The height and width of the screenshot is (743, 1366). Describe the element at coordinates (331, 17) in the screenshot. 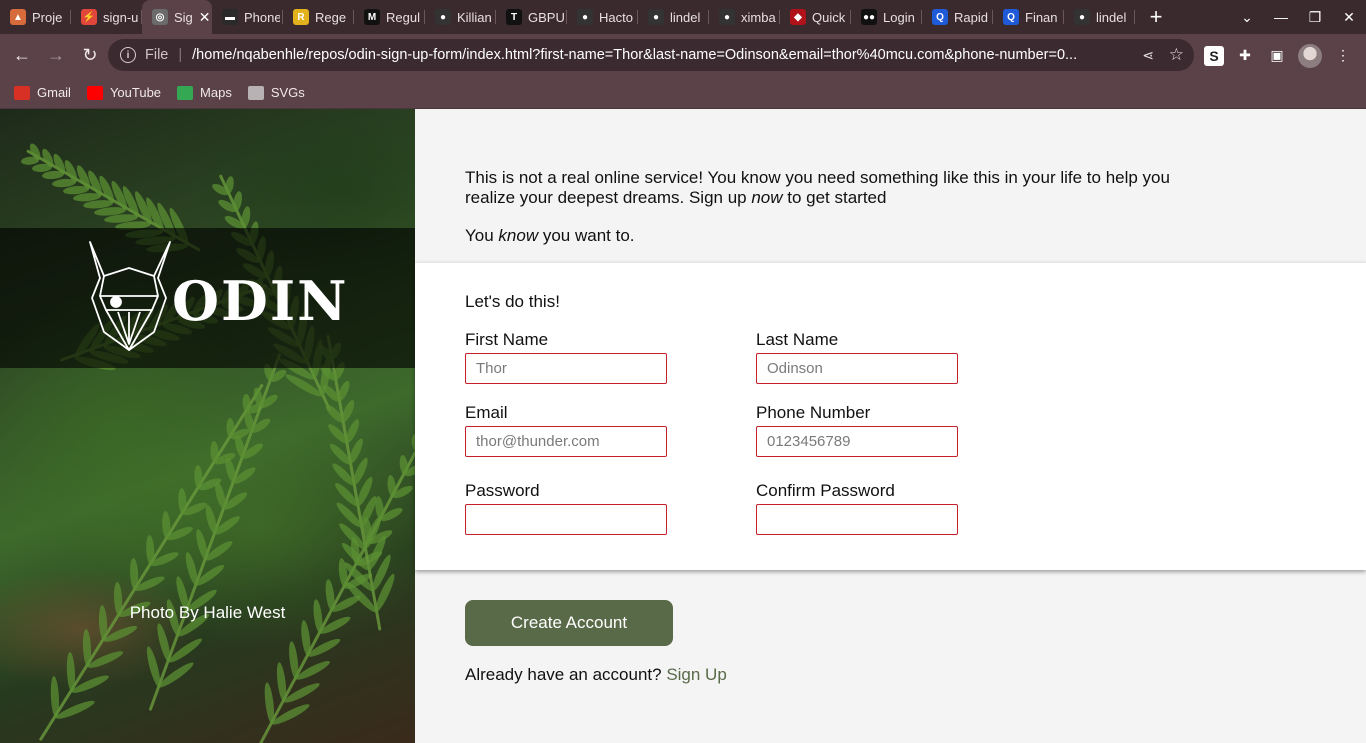

I see `tab-title: Rege` at that location.